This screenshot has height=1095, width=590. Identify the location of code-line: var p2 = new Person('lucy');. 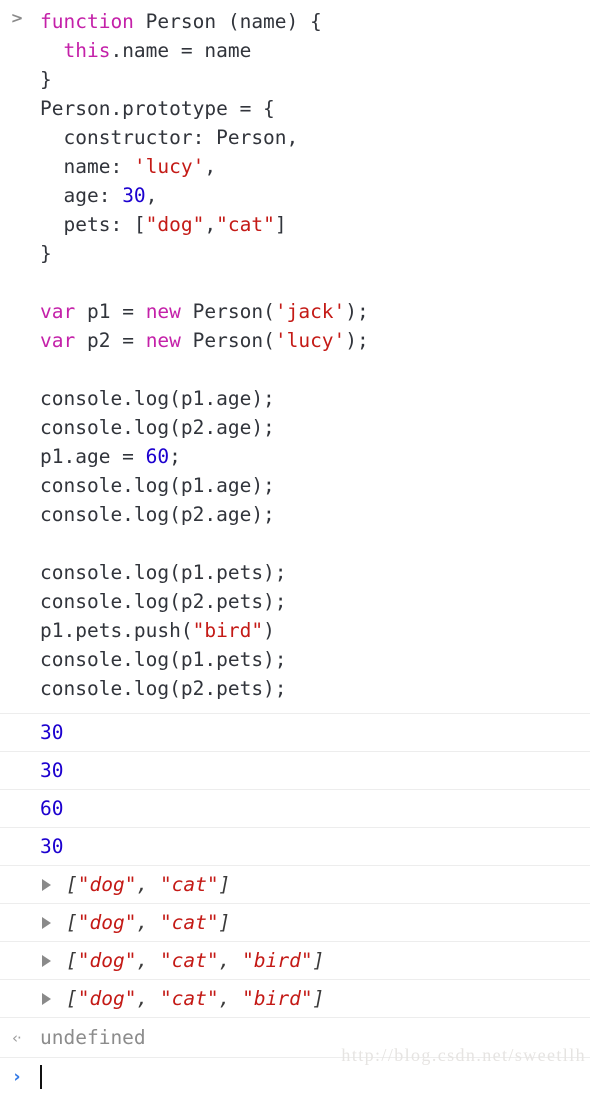
(315, 340).